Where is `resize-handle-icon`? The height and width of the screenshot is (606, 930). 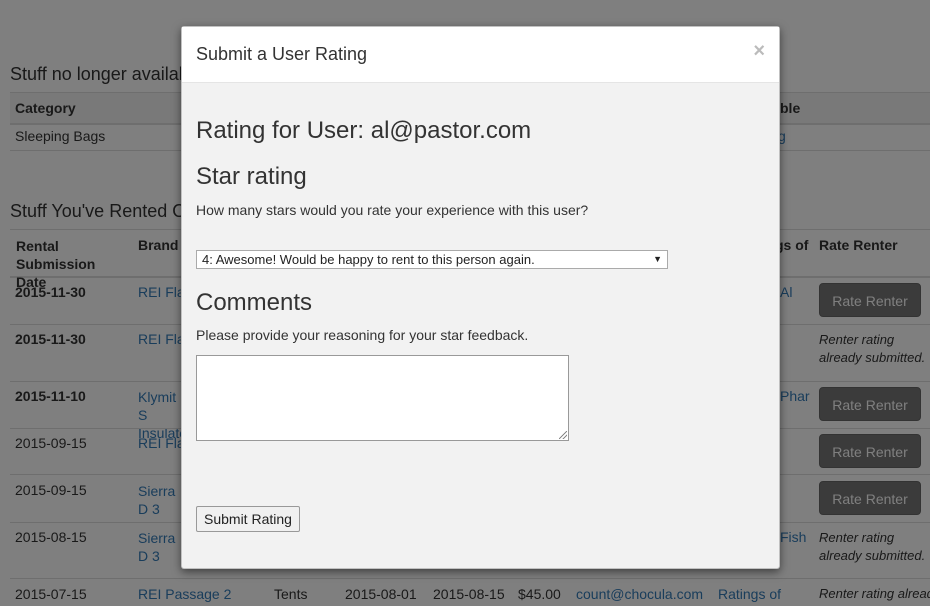 resize-handle-icon is located at coordinates (563, 435).